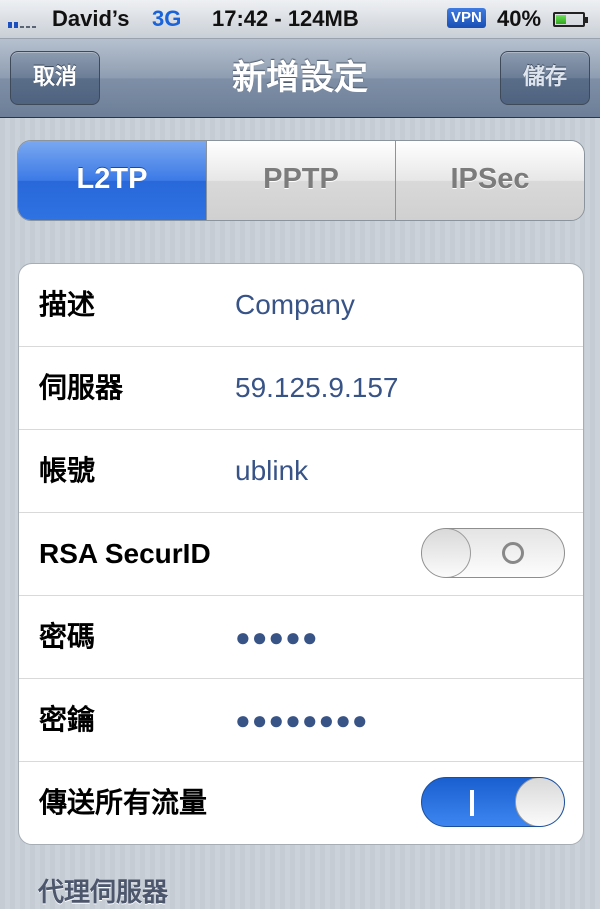 The image size is (600, 909). I want to click on send-all-traffic-row: 傳送所有流量, so click(301, 802).